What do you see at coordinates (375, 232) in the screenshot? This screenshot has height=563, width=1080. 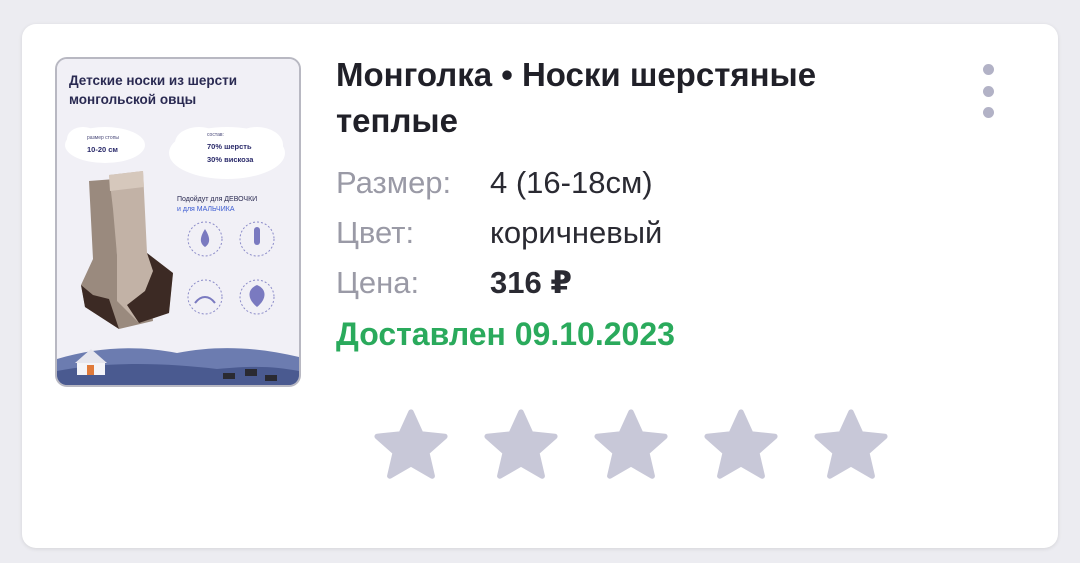 I see `color-label: Цвет:` at bounding box center [375, 232].